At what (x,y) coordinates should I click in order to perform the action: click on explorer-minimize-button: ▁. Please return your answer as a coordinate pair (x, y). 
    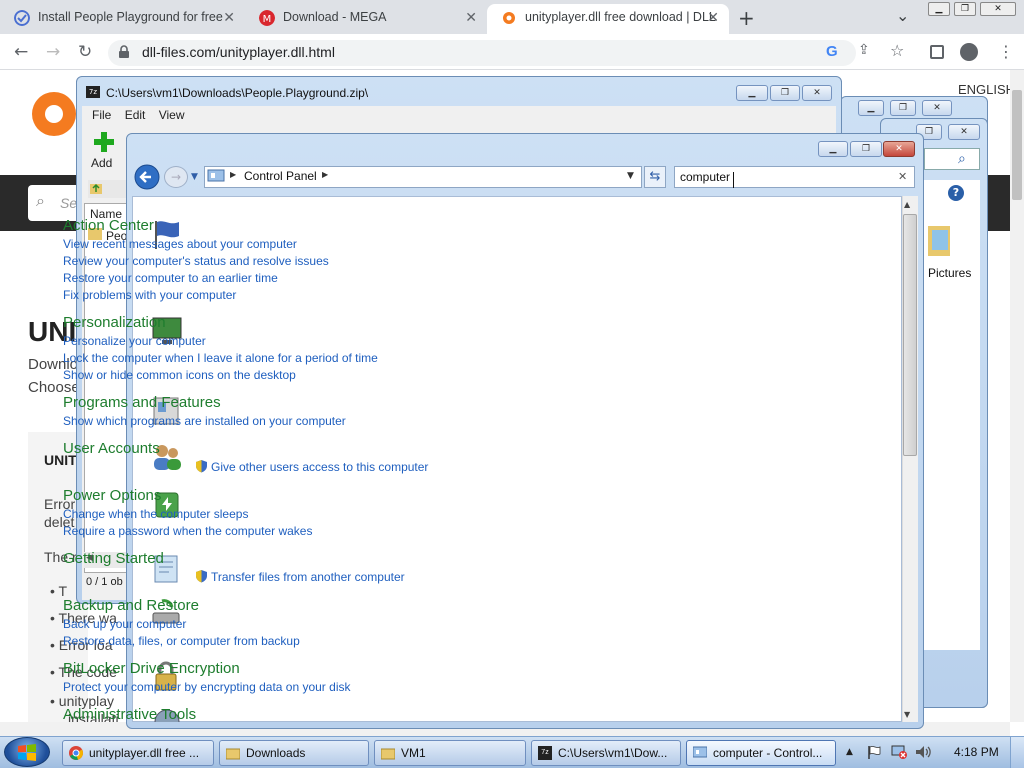
    Looking at the image, I should click on (871, 108).